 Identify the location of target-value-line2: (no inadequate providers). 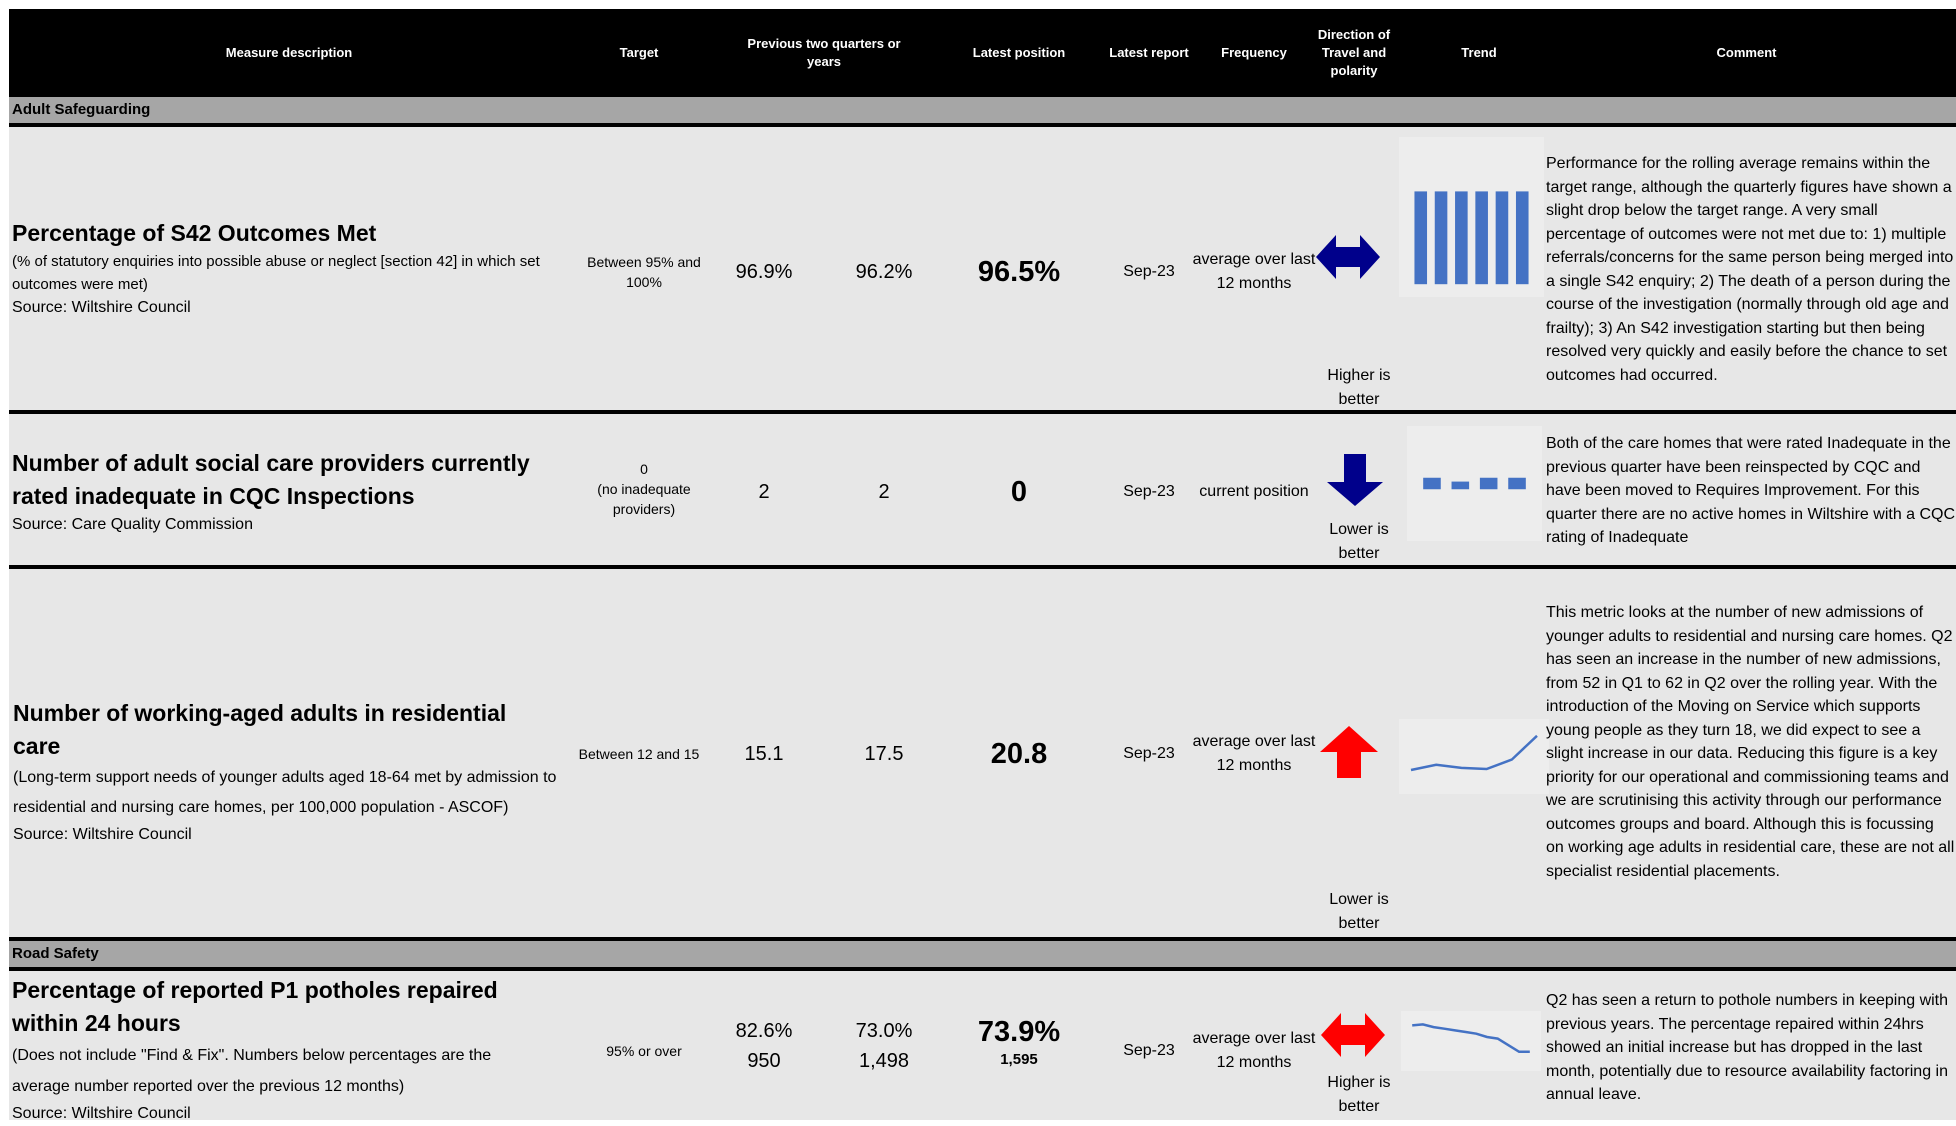
(644, 499).